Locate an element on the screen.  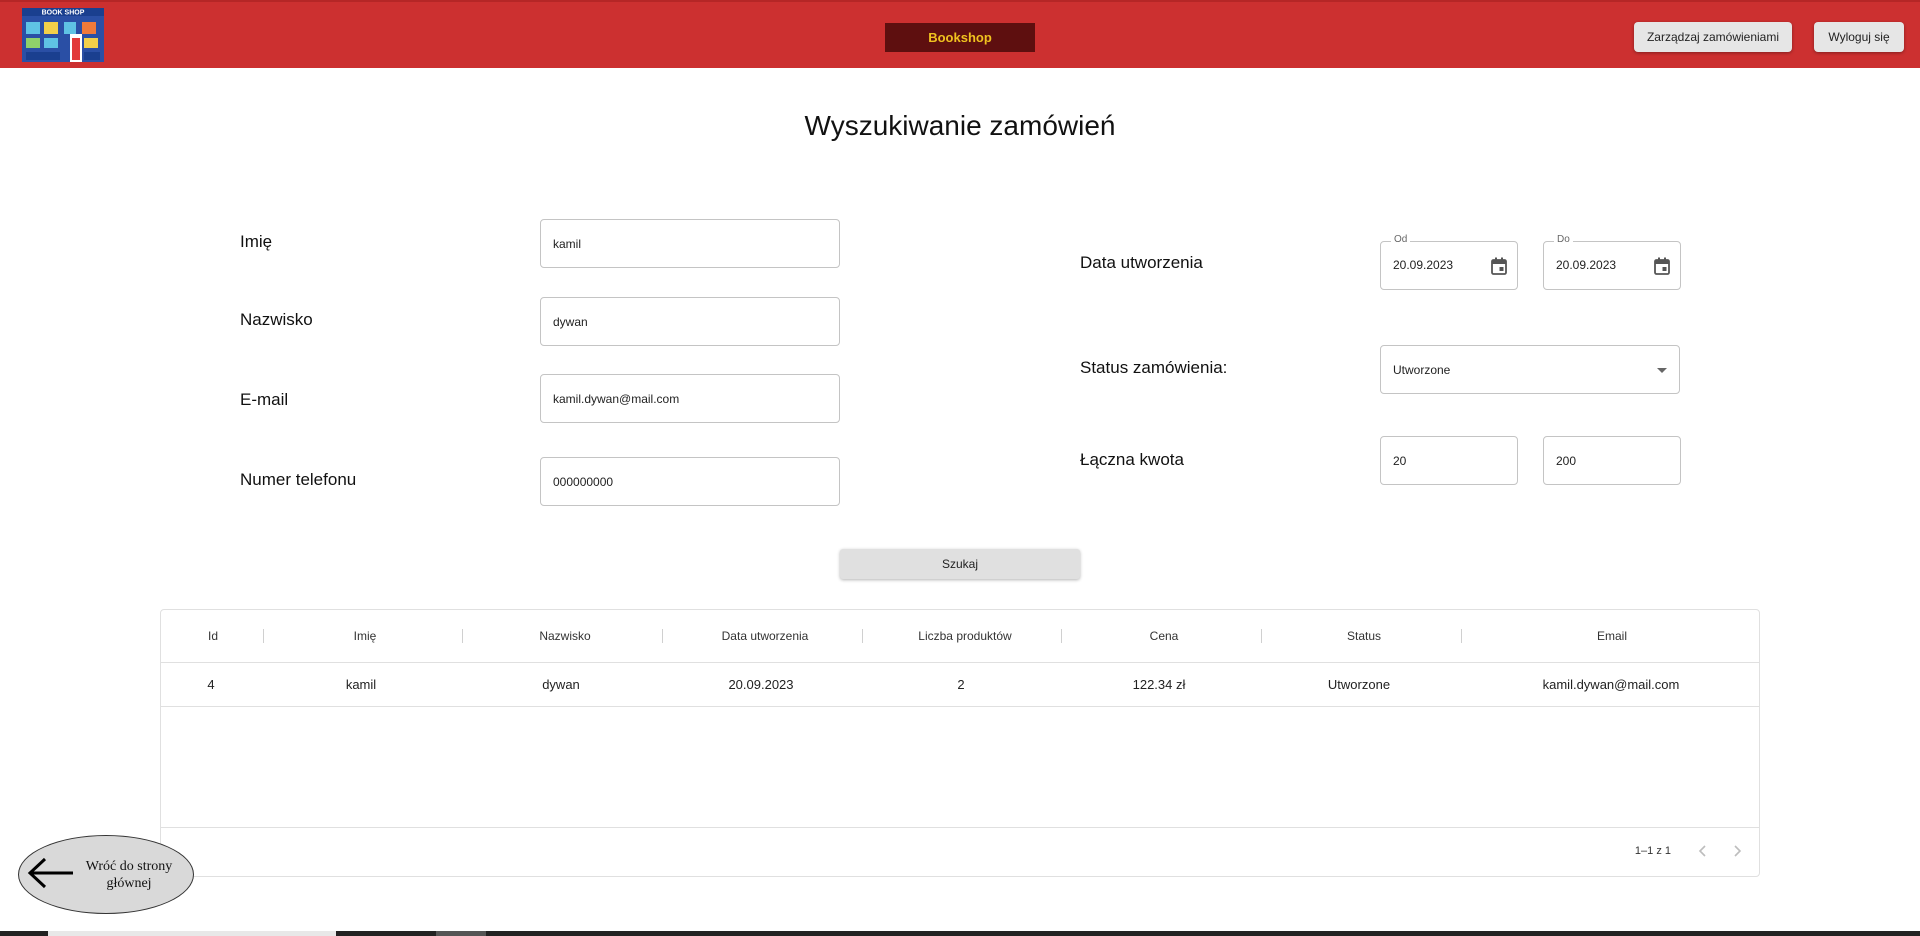
date-from-legend: Od is located at coordinates (1401, 239).